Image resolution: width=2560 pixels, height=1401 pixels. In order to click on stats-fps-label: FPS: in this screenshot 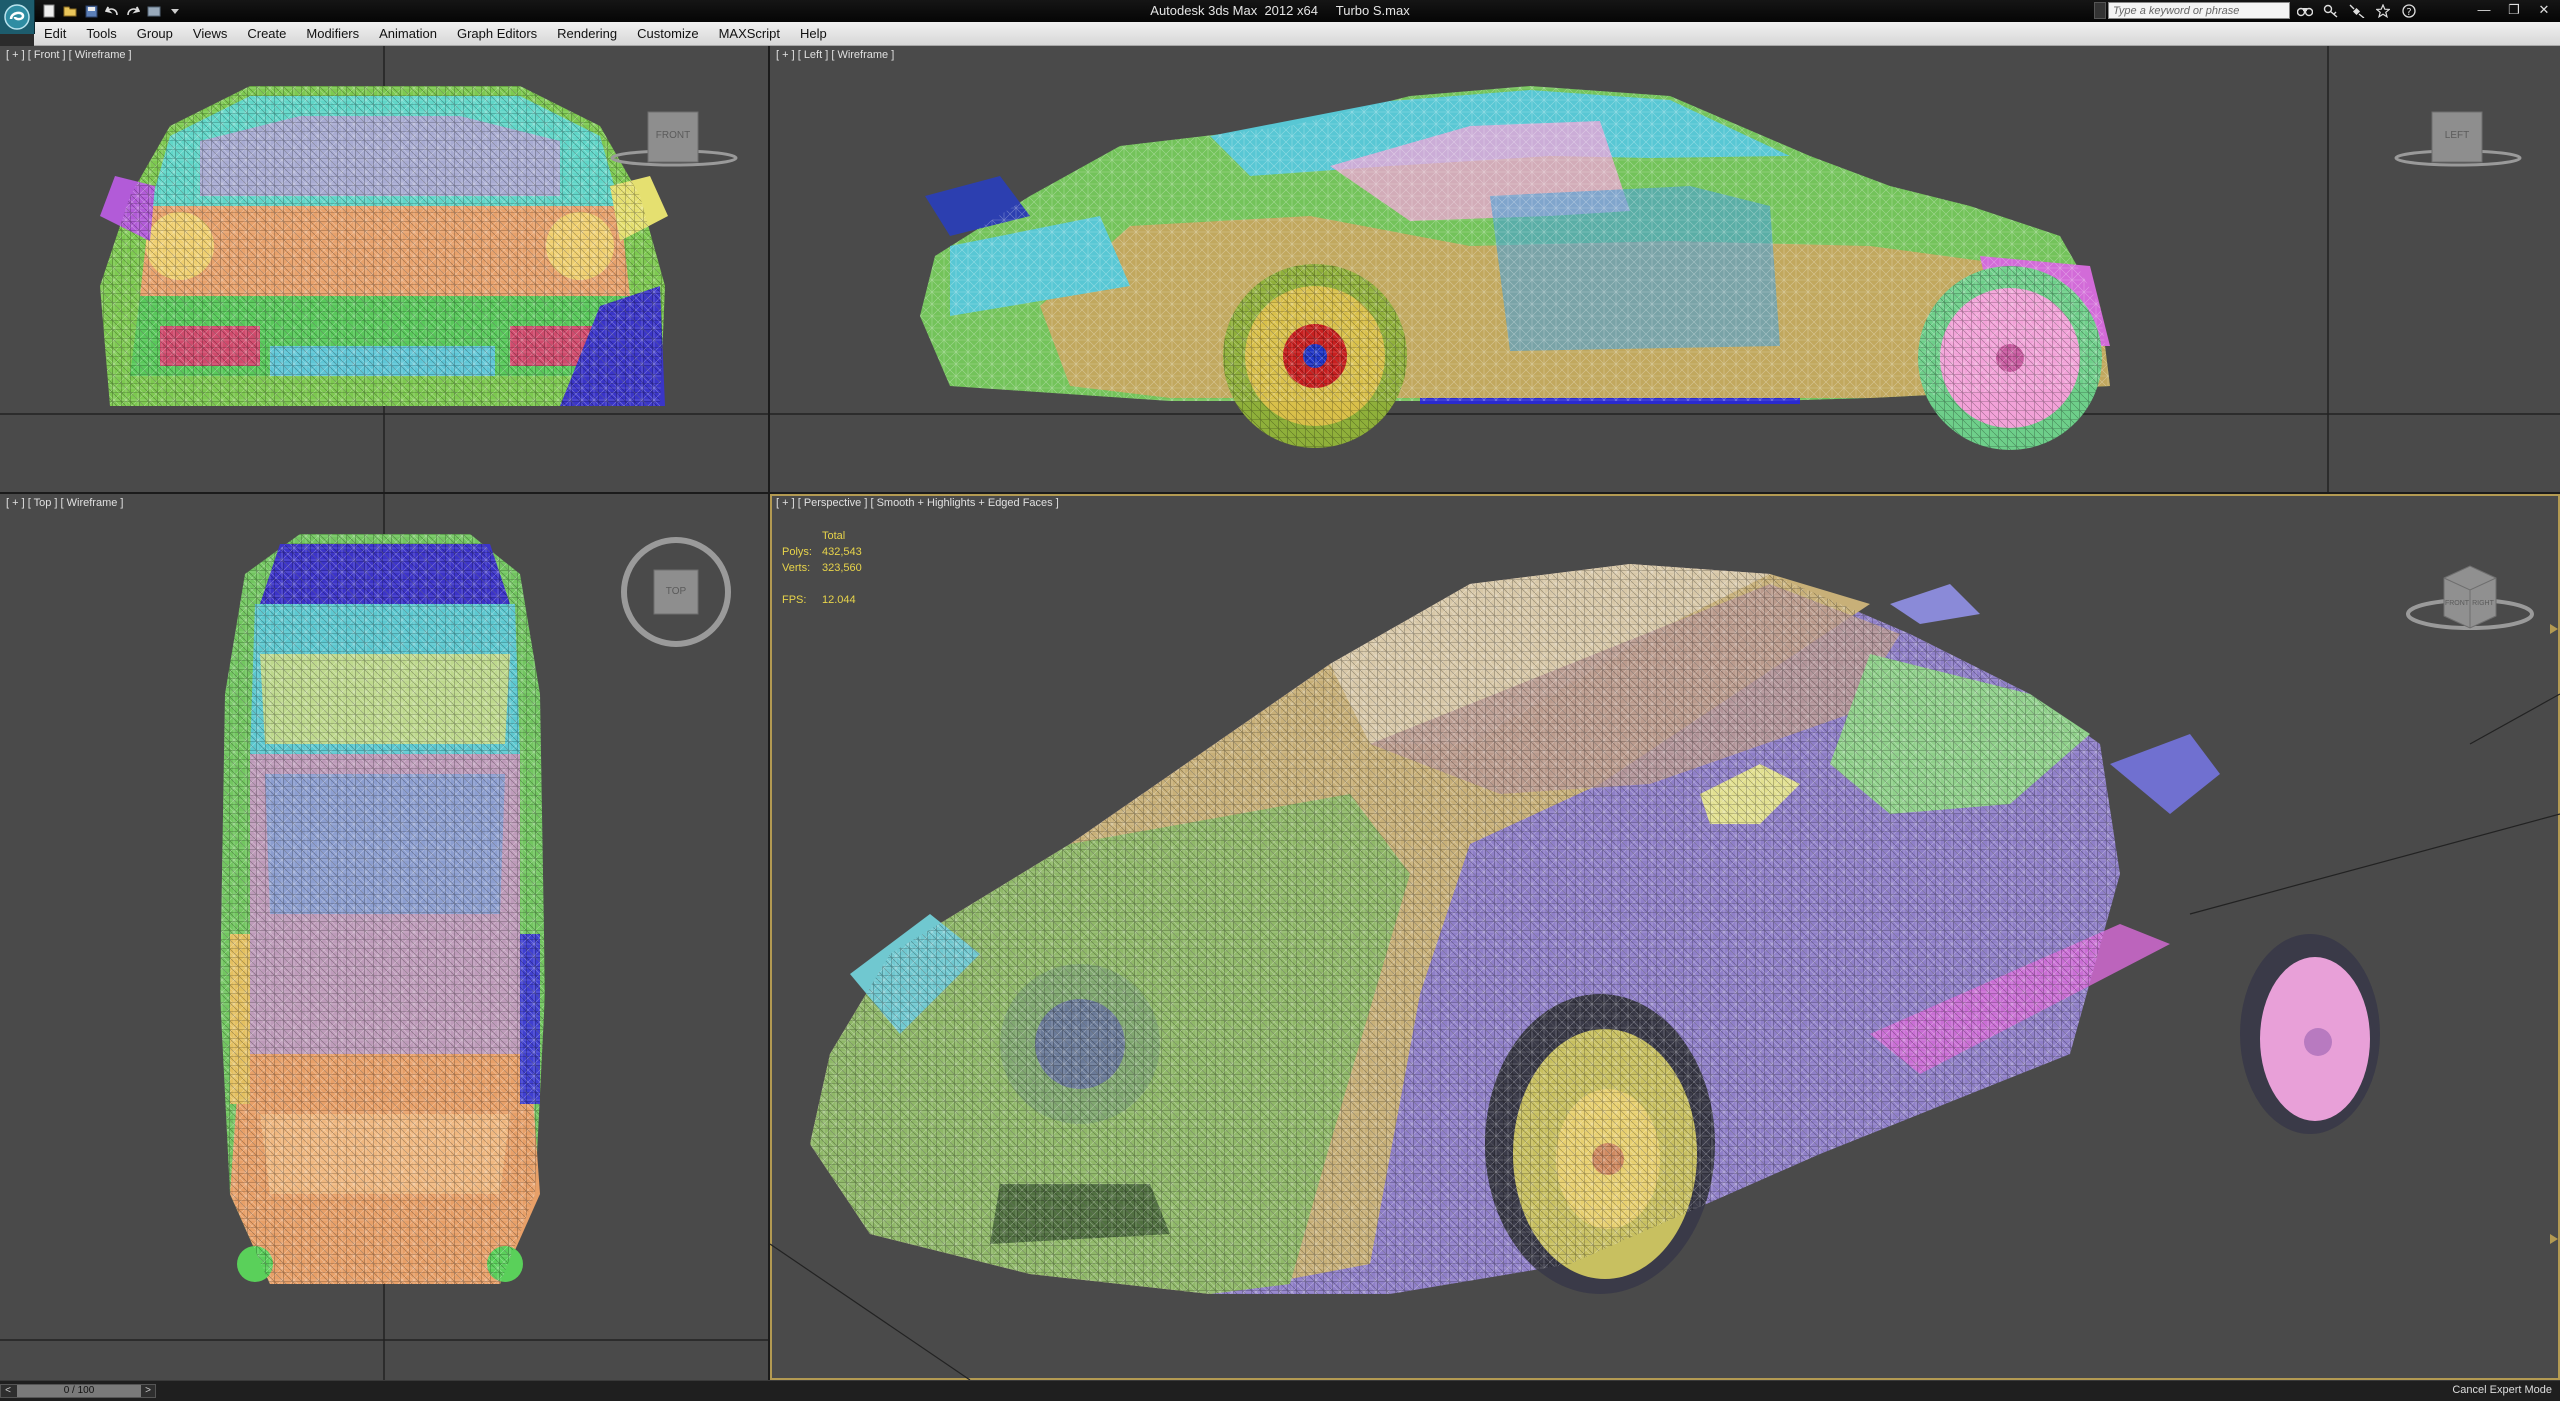, I will do `click(794, 600)`.